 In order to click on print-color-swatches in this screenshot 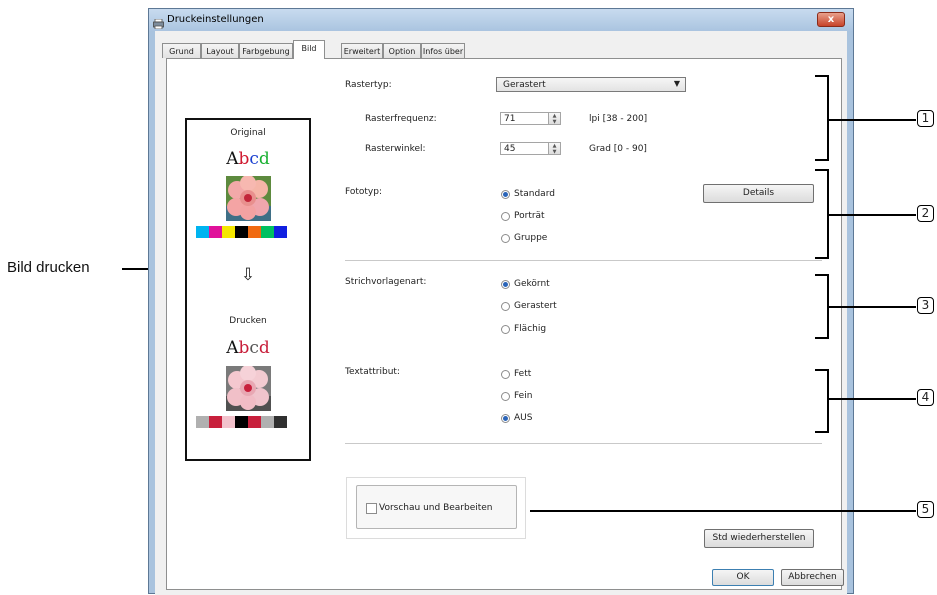, I will do `click(249, 422)`.